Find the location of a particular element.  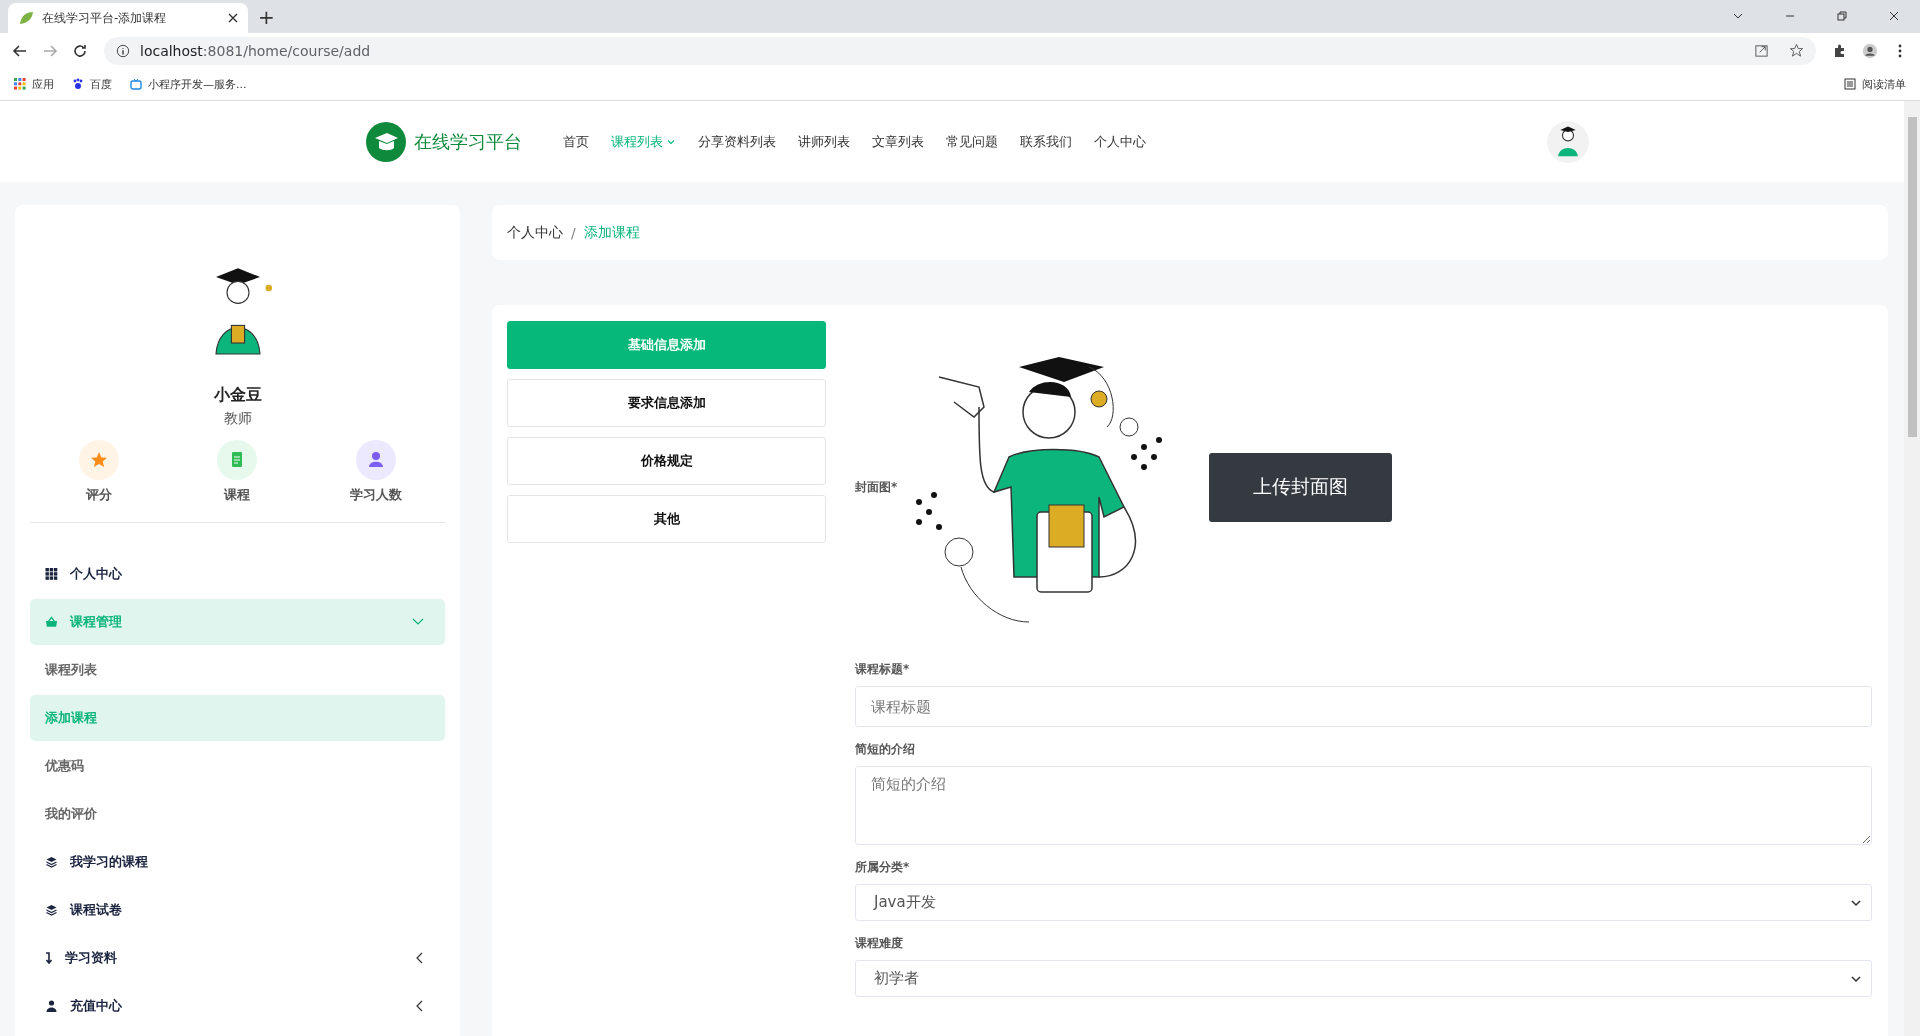

stat-label: 学习人数 is located at coordinates (375, 495).